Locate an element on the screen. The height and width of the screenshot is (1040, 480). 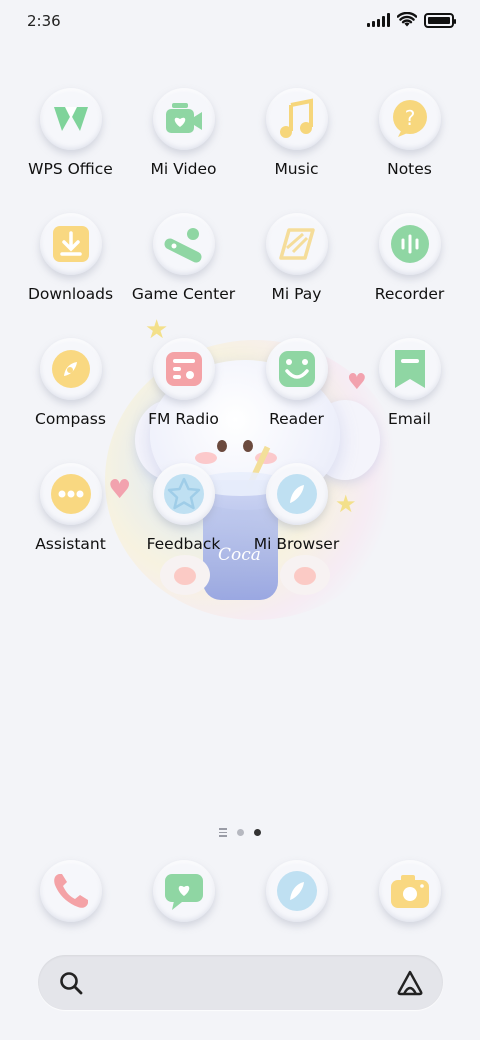
message-heart-icon is located at coordinates (183, 892).